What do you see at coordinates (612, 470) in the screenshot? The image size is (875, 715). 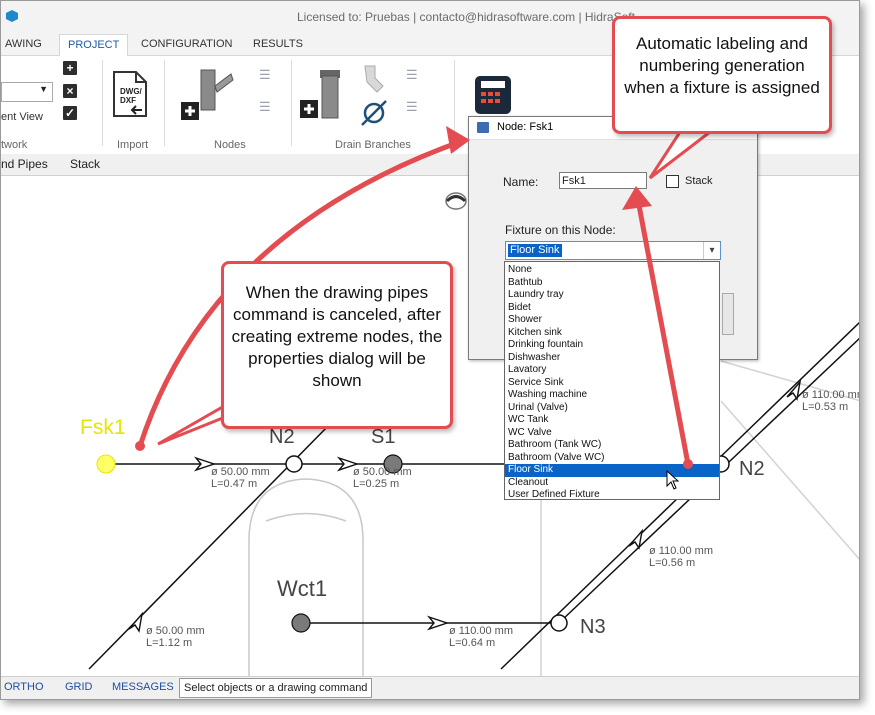 I see `fixture-option: Floor Sink` at bounding box center [612, 470].